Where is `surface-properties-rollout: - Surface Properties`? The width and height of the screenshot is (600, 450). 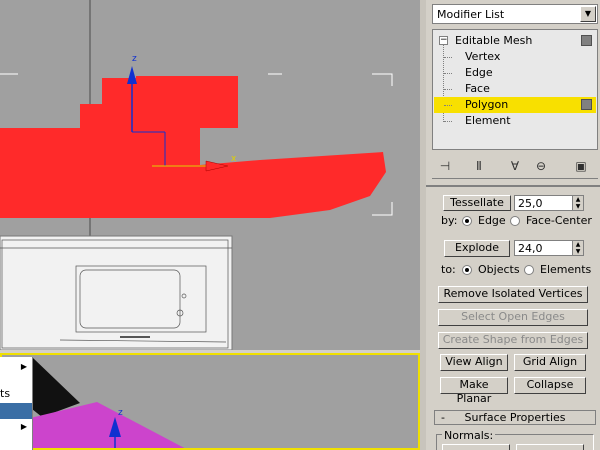
surface-properties-rollout: - Surface Properties is located at coordinates (515, 417).